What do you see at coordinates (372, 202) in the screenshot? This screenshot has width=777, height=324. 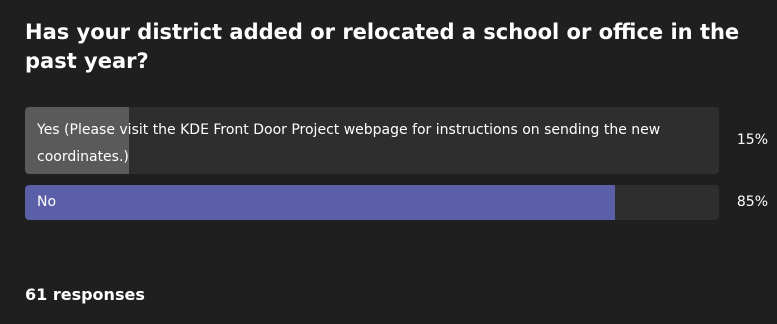 I see `poll-option-no: No` at bounding box center [372, 202].